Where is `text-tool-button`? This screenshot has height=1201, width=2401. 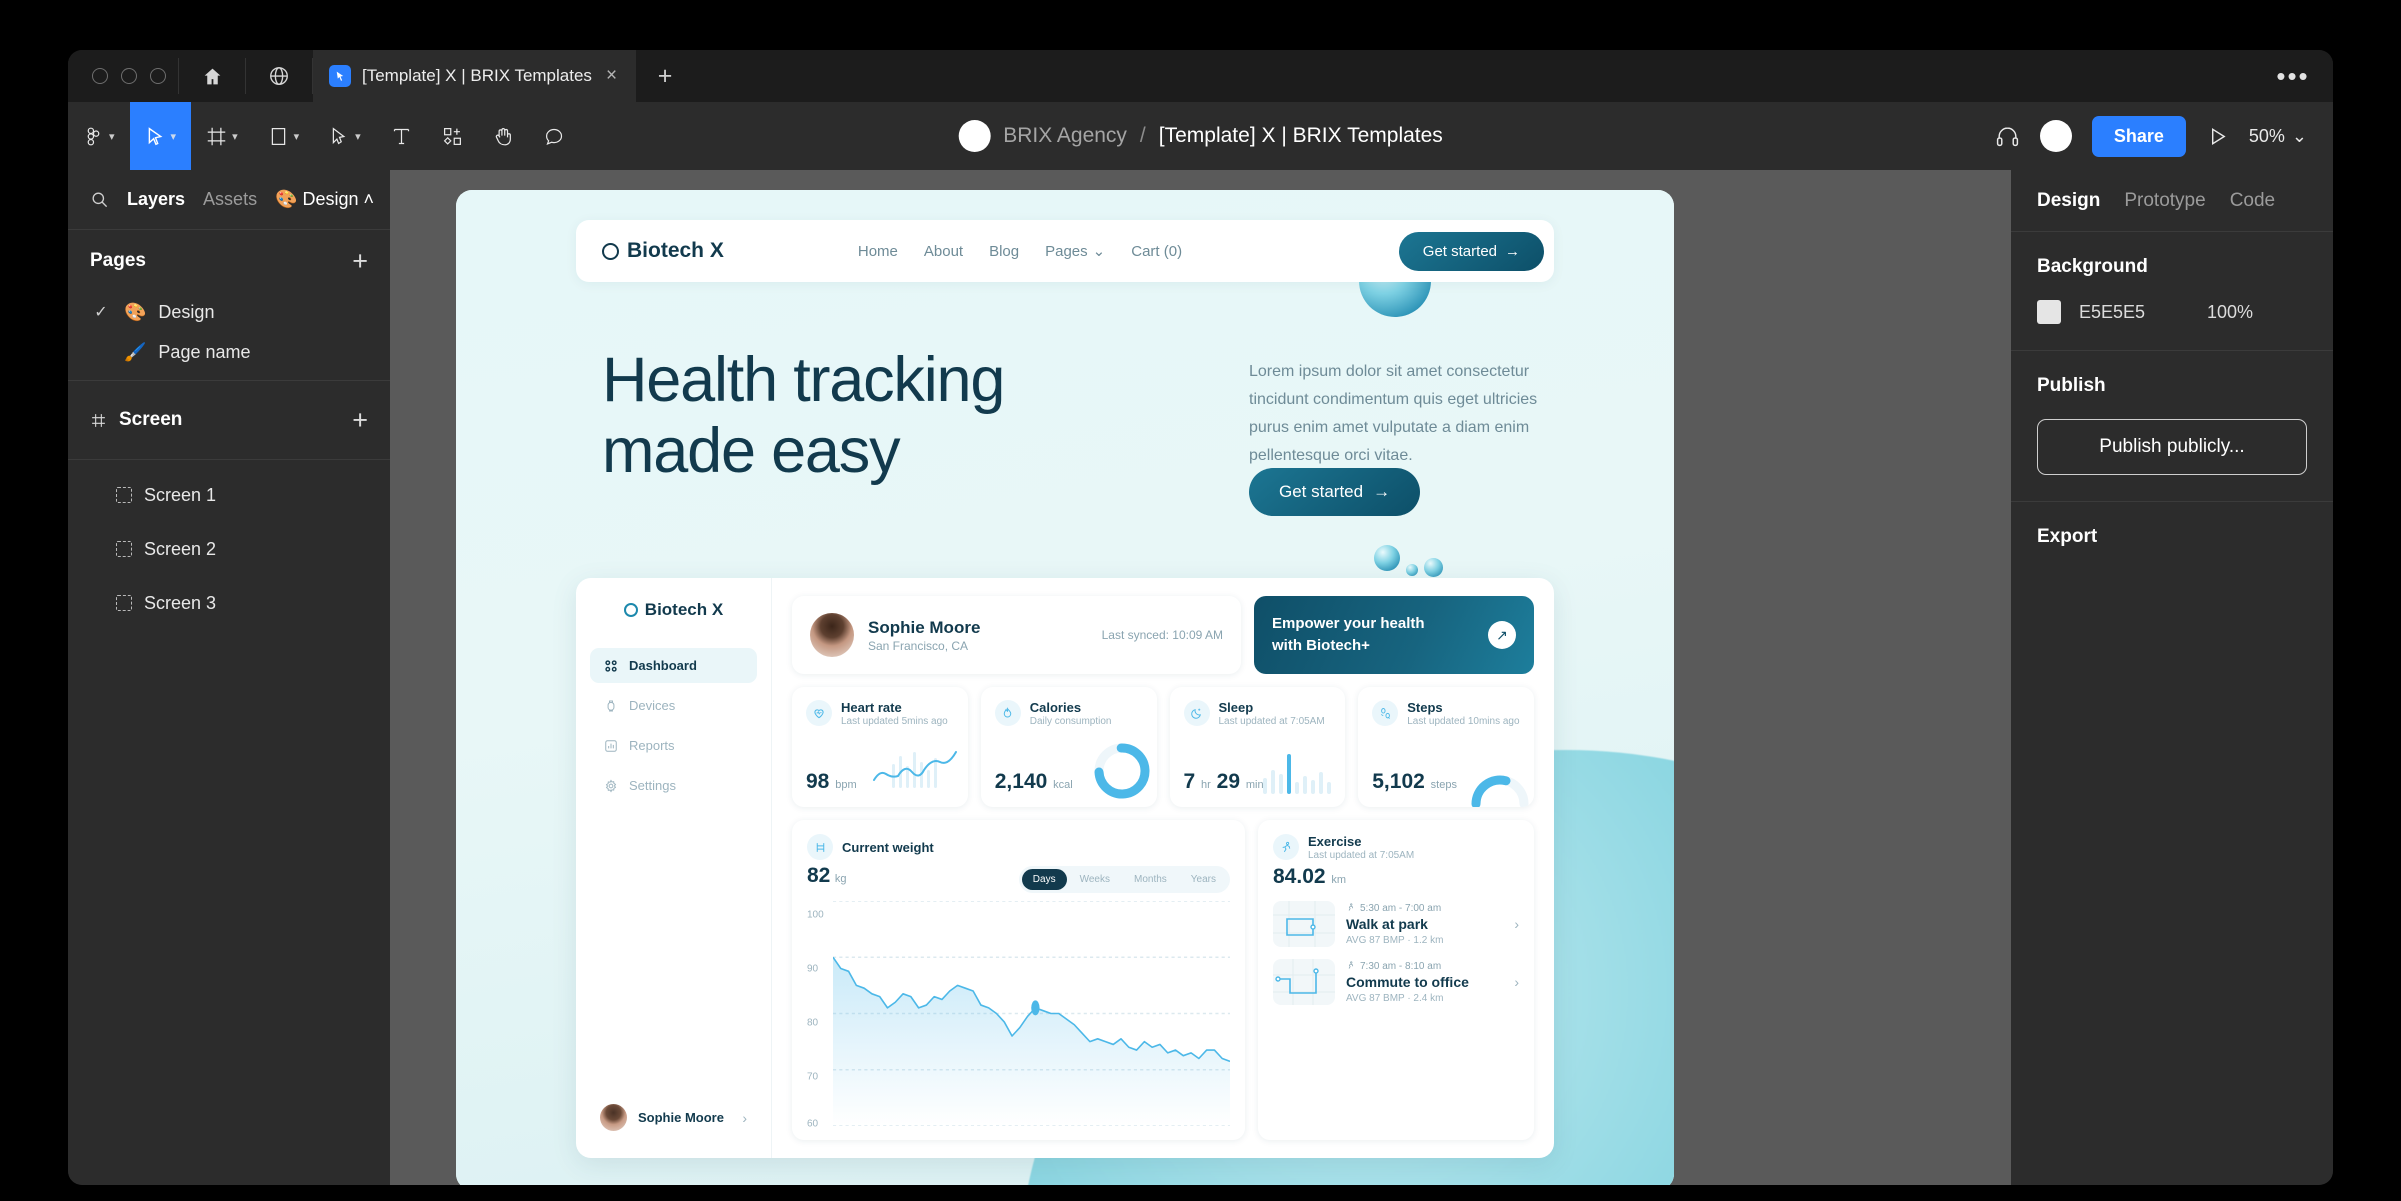
text-tool-button is located at coordinates (401, 136).